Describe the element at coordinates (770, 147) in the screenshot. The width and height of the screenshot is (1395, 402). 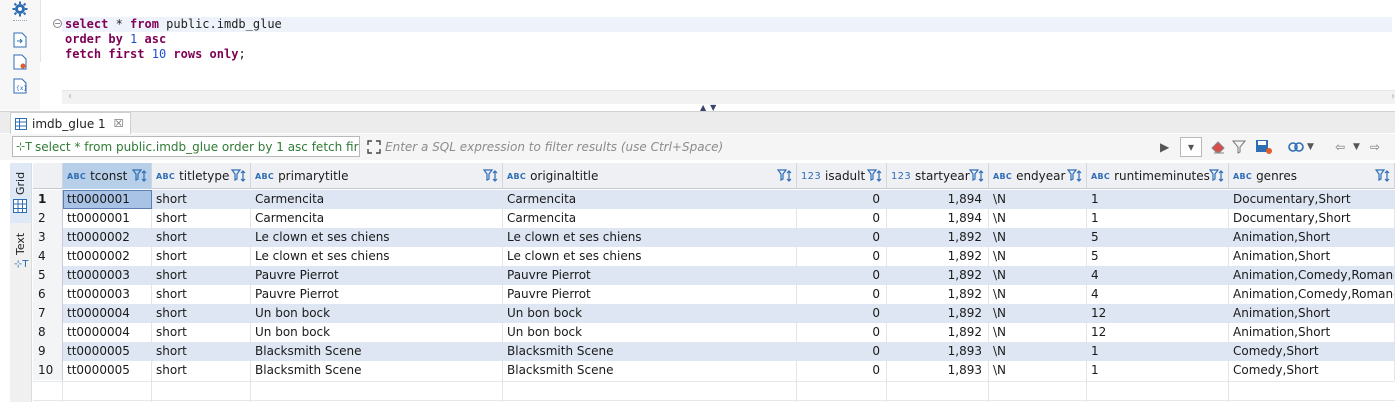
I see `filter-expression-input` at that location.